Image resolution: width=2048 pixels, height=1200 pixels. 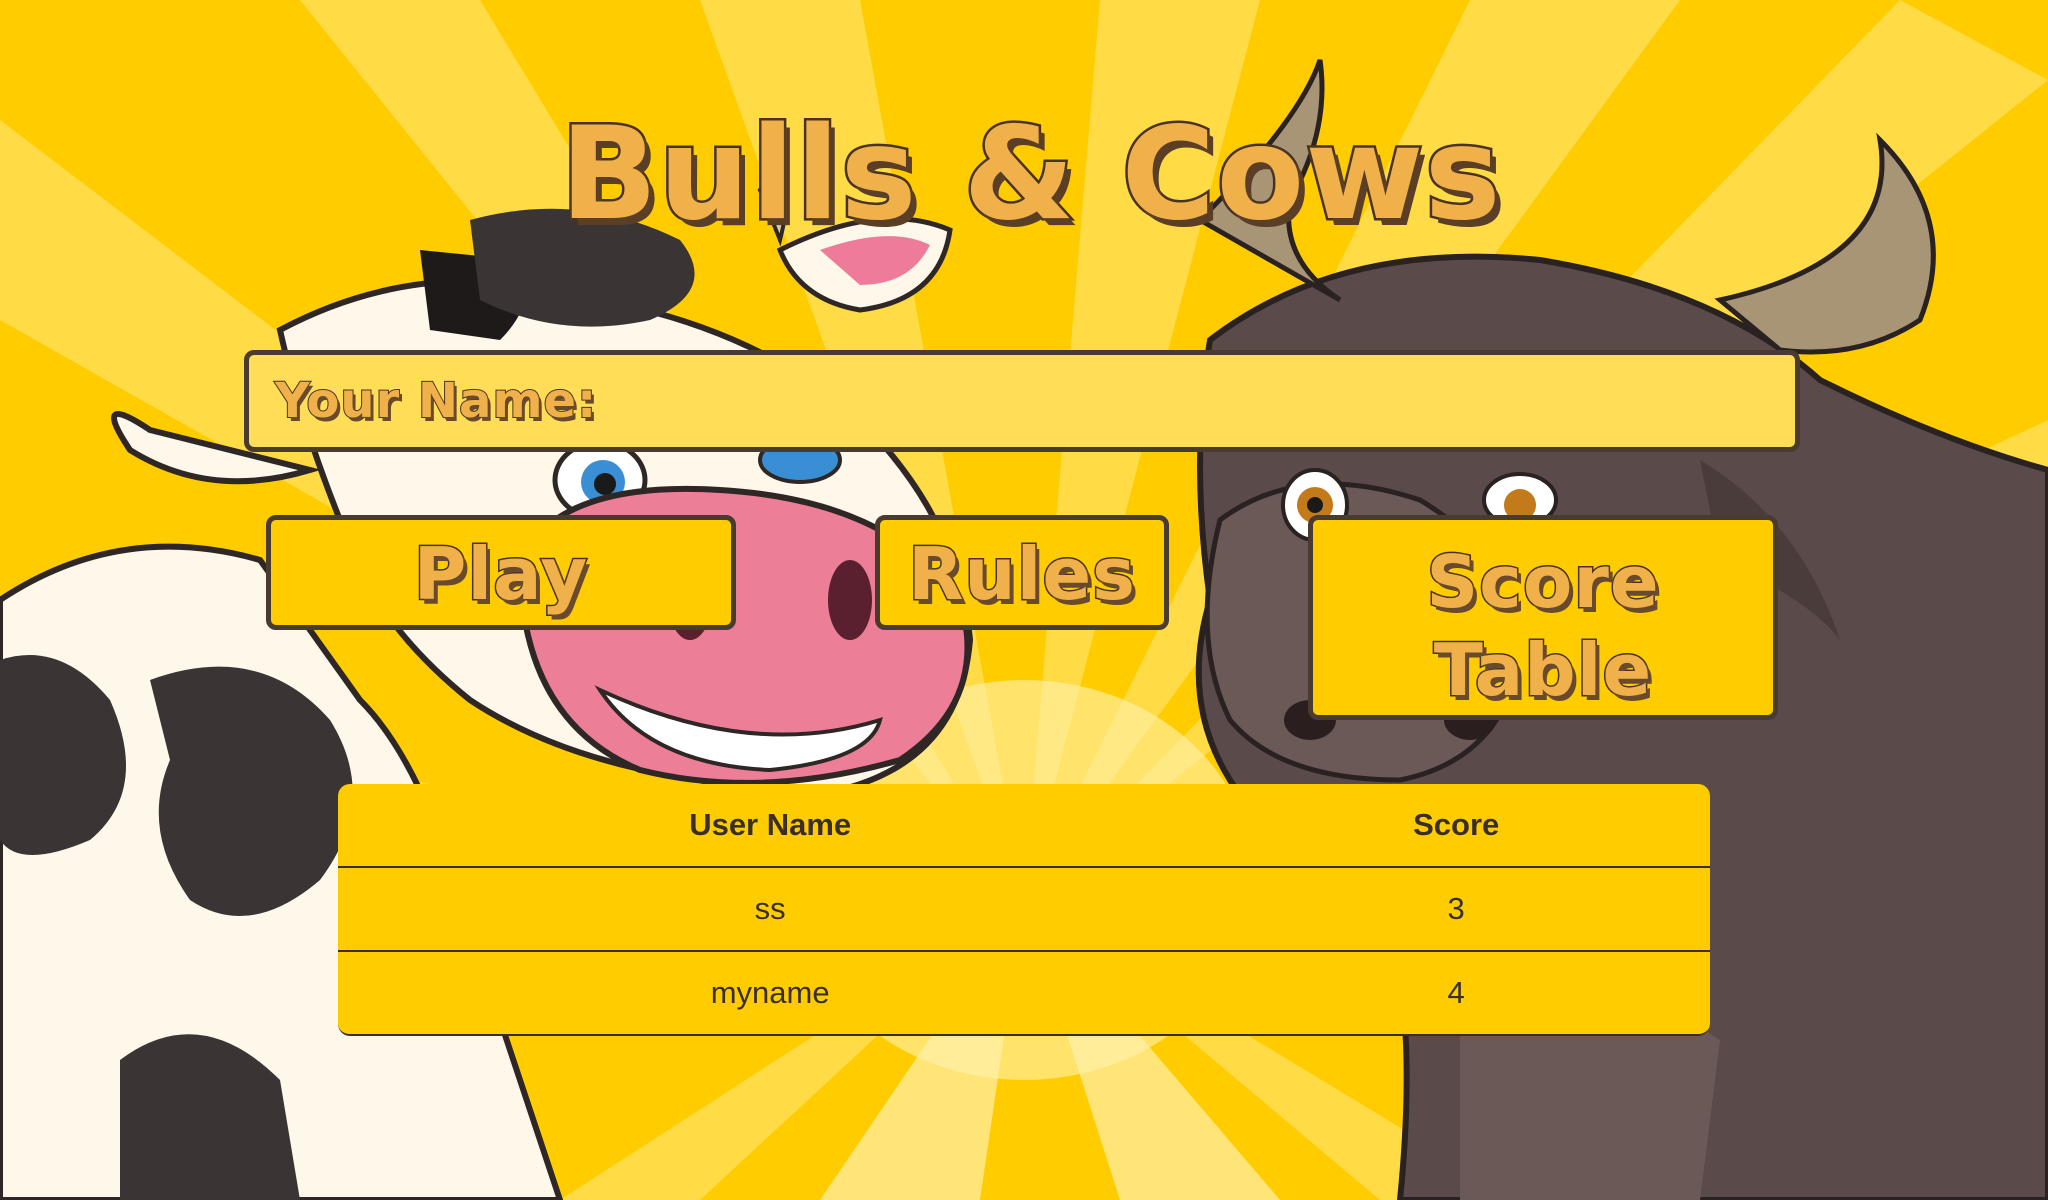 I want to click on column-header-score: Score, so click(x=1456, y=826).